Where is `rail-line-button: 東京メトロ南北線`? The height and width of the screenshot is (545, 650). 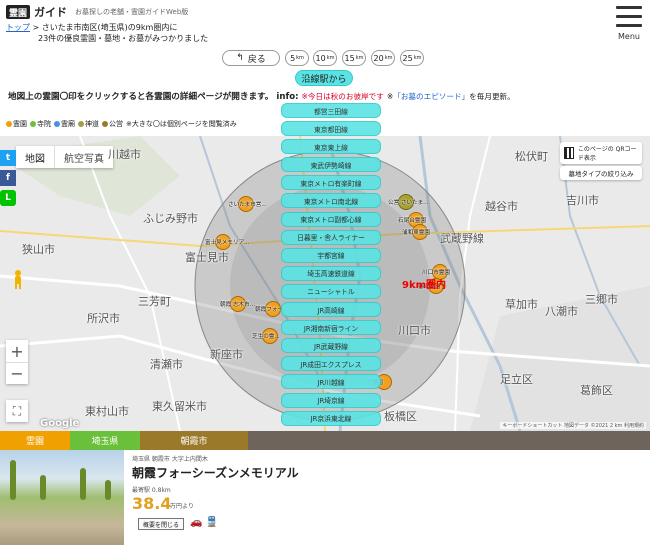 rail-line-button: 東京メトロ南北線 is located at coordinates (331, 201).